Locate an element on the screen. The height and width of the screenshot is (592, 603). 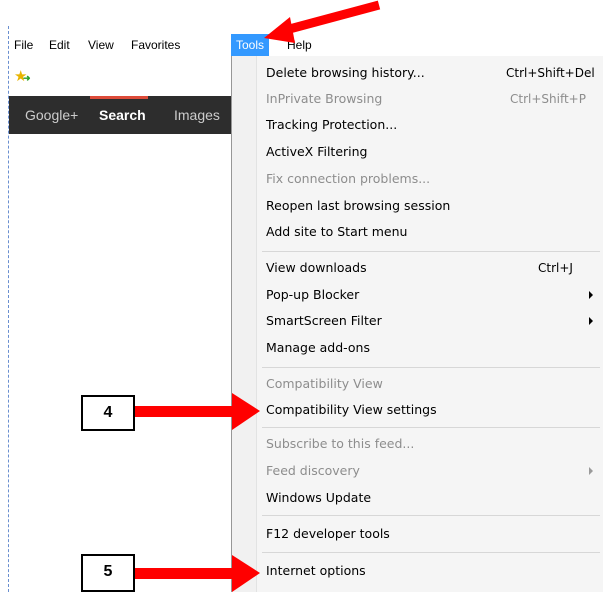
step-4-label: 4 is located at coordinates (108, 413).